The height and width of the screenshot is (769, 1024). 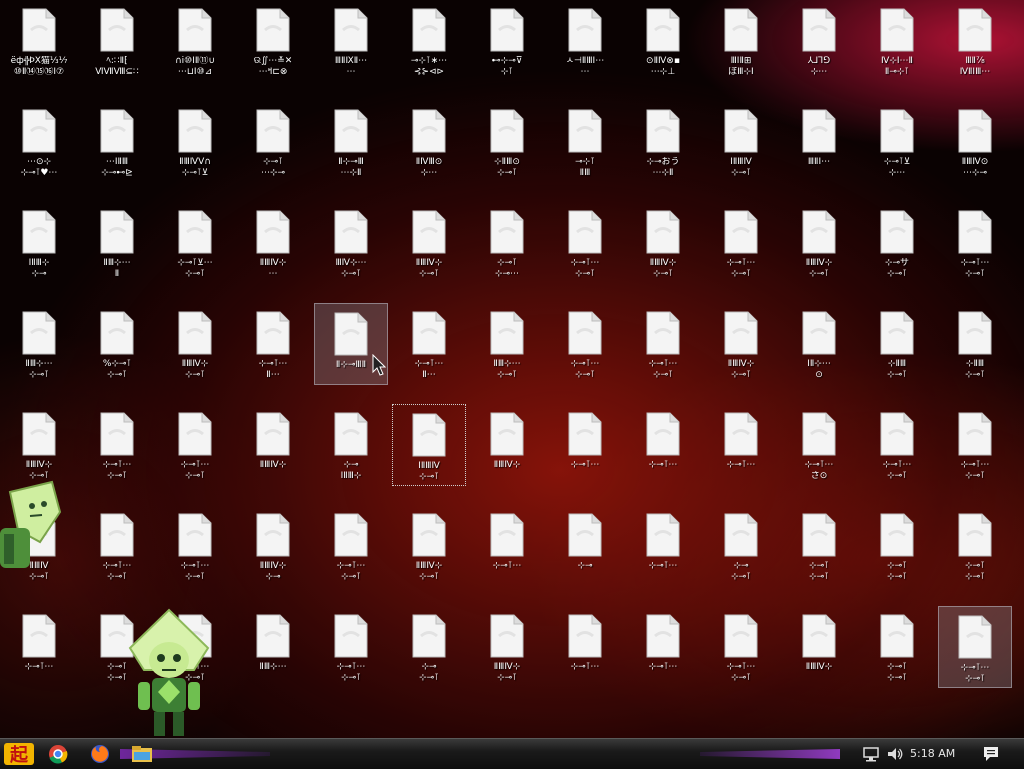 I want to click on desktop-file-icon: ⅡⅢⅣⅤ∩ ⊹⊸⊺⊻, so click(x=195, y=142).